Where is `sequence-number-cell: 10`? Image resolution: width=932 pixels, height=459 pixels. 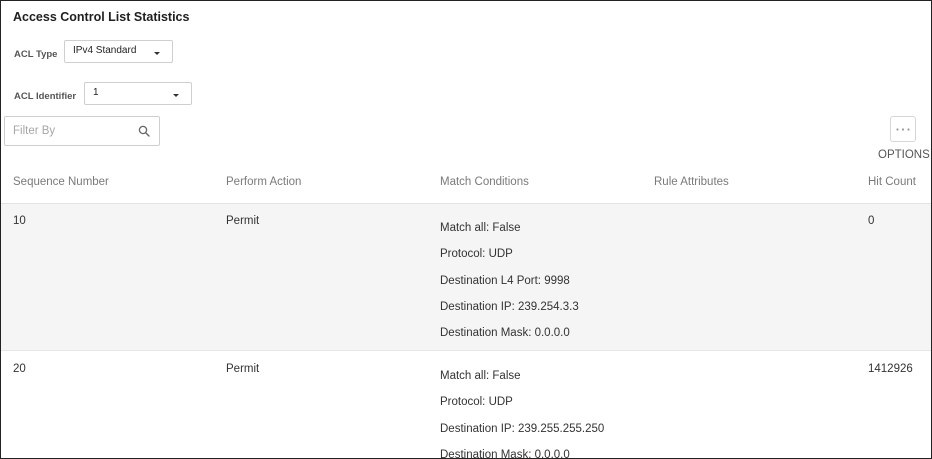
sequence-number-cell: 10 is located at coordinates (19, 221).